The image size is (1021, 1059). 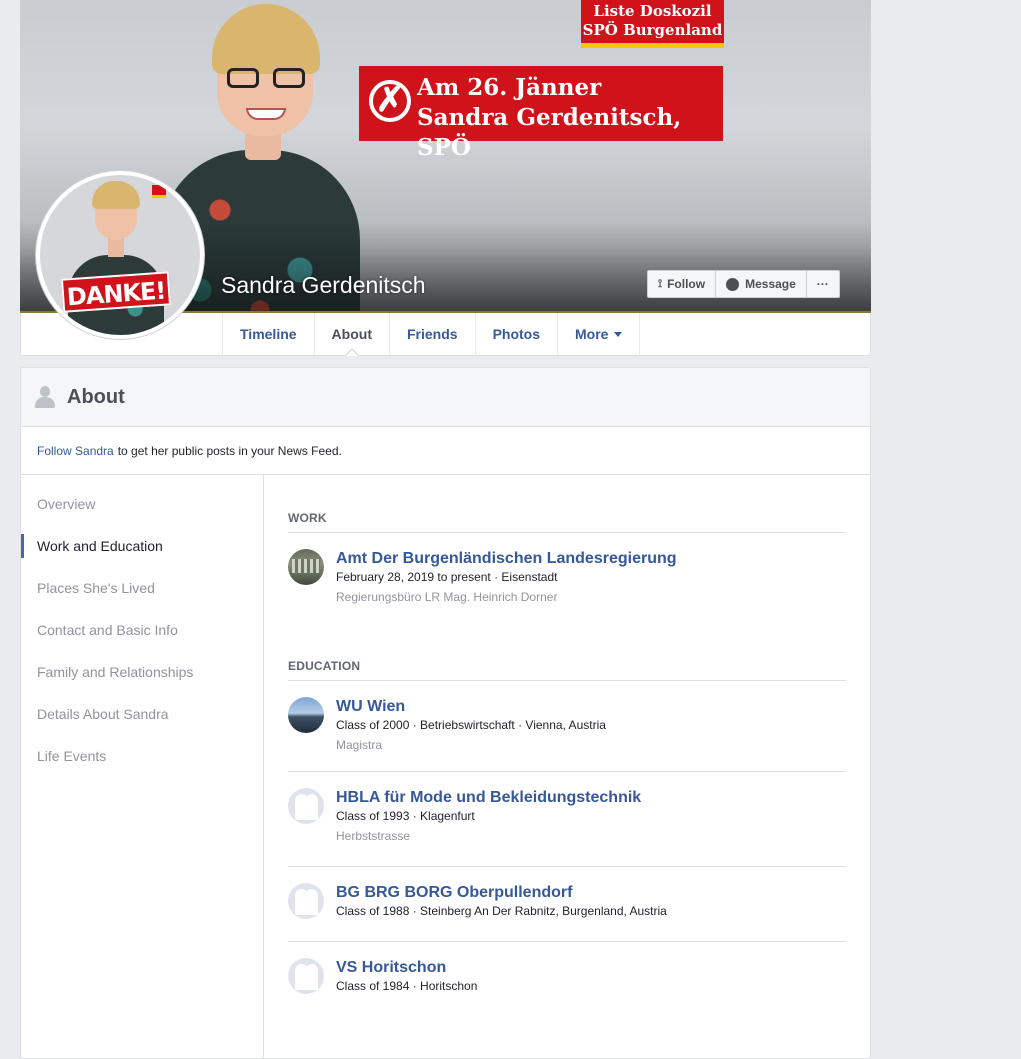 What do you see at coordinates (390, 101) in the screenshot?
I see `ballot-cross-icon: ✗` at bounding box center [390, 101].